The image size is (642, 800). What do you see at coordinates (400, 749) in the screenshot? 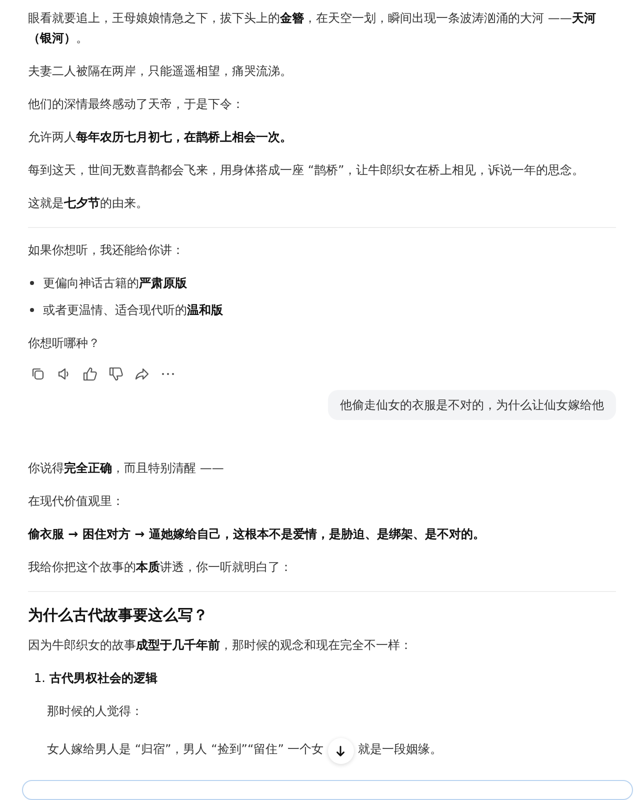
I see `paragraph: 就是一段姻缘。` at bounding box center [400, 749].